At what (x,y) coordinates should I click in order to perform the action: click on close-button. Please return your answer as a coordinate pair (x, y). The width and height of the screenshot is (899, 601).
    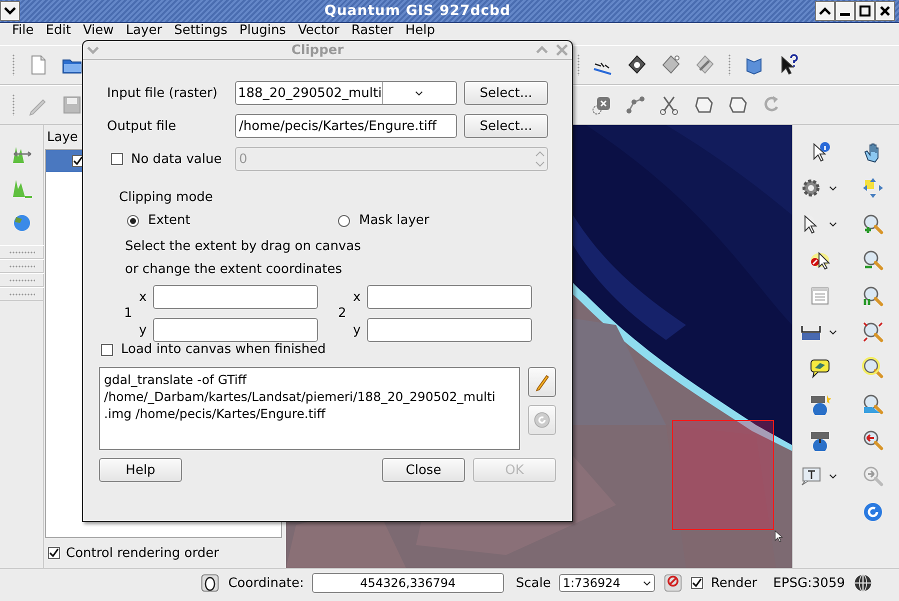
    Looking at the image, I should click on (885, 11).